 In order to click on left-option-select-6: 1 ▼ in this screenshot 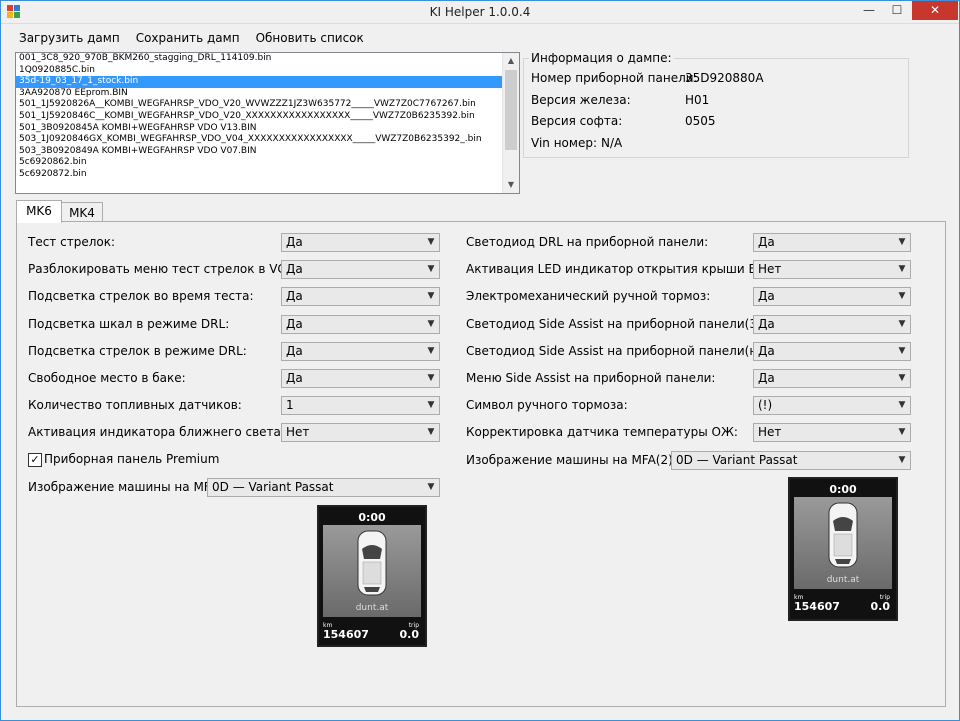, I will do `click(360, 406)`.